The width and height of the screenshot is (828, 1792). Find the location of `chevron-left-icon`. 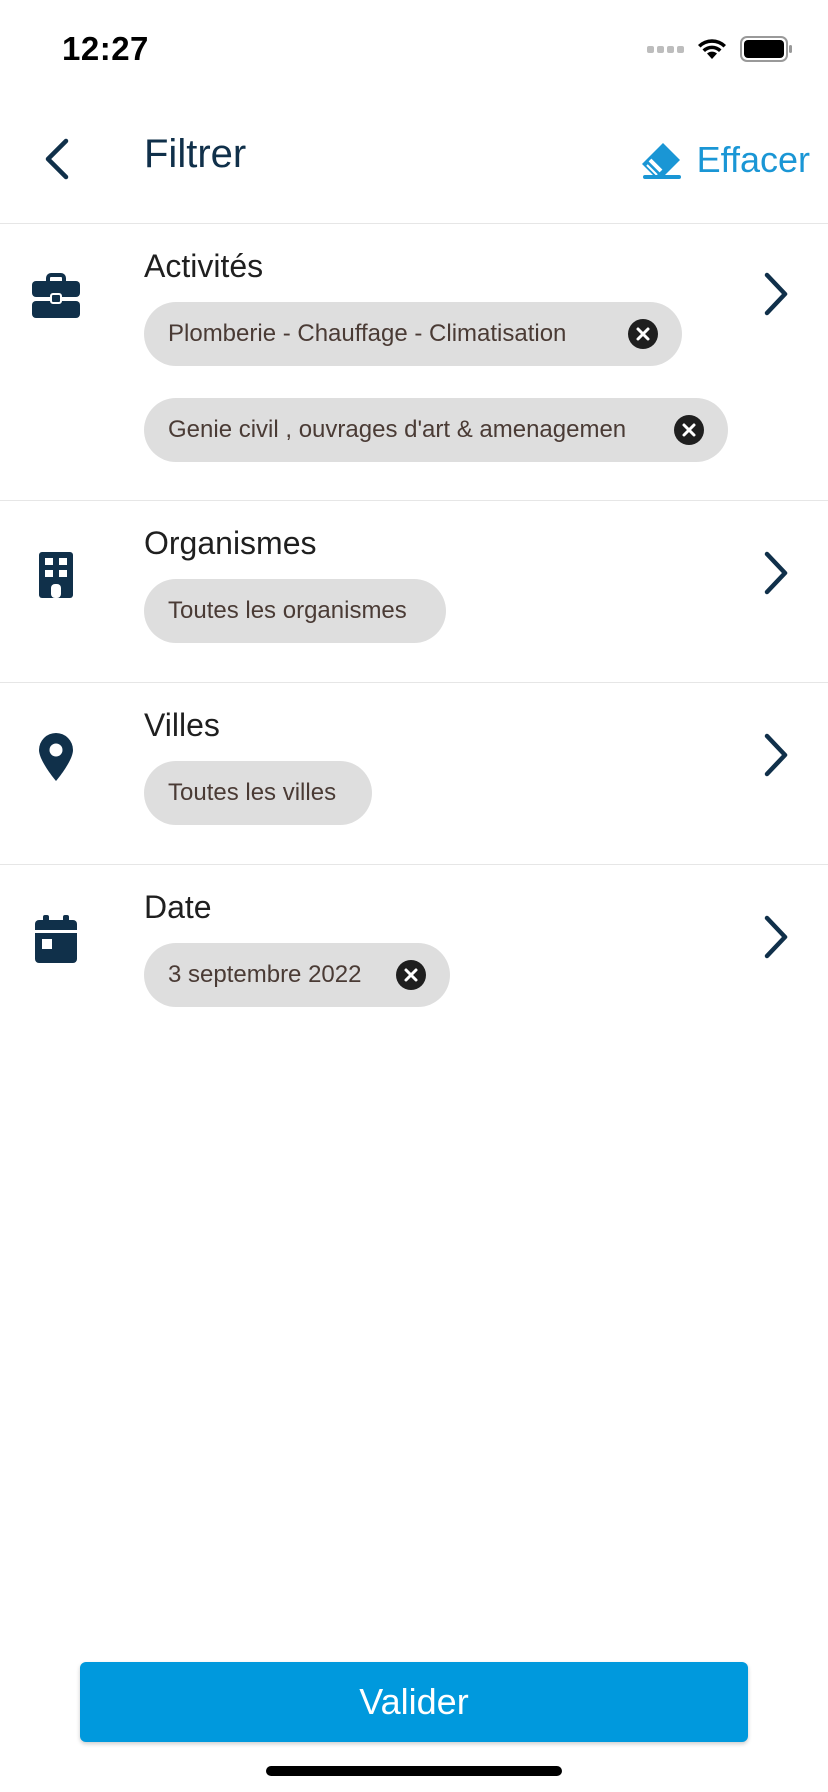

chevron-left-icon is located at coordinates (57, 159).